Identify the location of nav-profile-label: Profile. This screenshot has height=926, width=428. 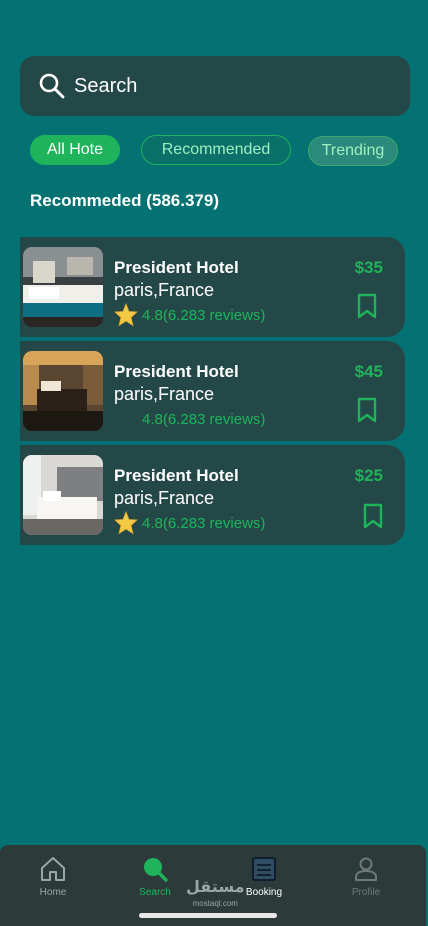
(366, 892).